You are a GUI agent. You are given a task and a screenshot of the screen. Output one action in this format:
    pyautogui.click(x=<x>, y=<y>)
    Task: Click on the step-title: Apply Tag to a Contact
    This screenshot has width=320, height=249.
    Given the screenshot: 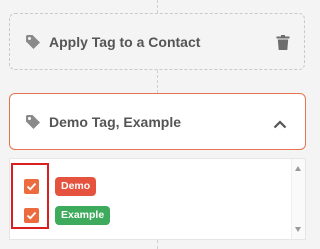 What is the action you would take?
    pyautogui.click(x=125, y=41)
    